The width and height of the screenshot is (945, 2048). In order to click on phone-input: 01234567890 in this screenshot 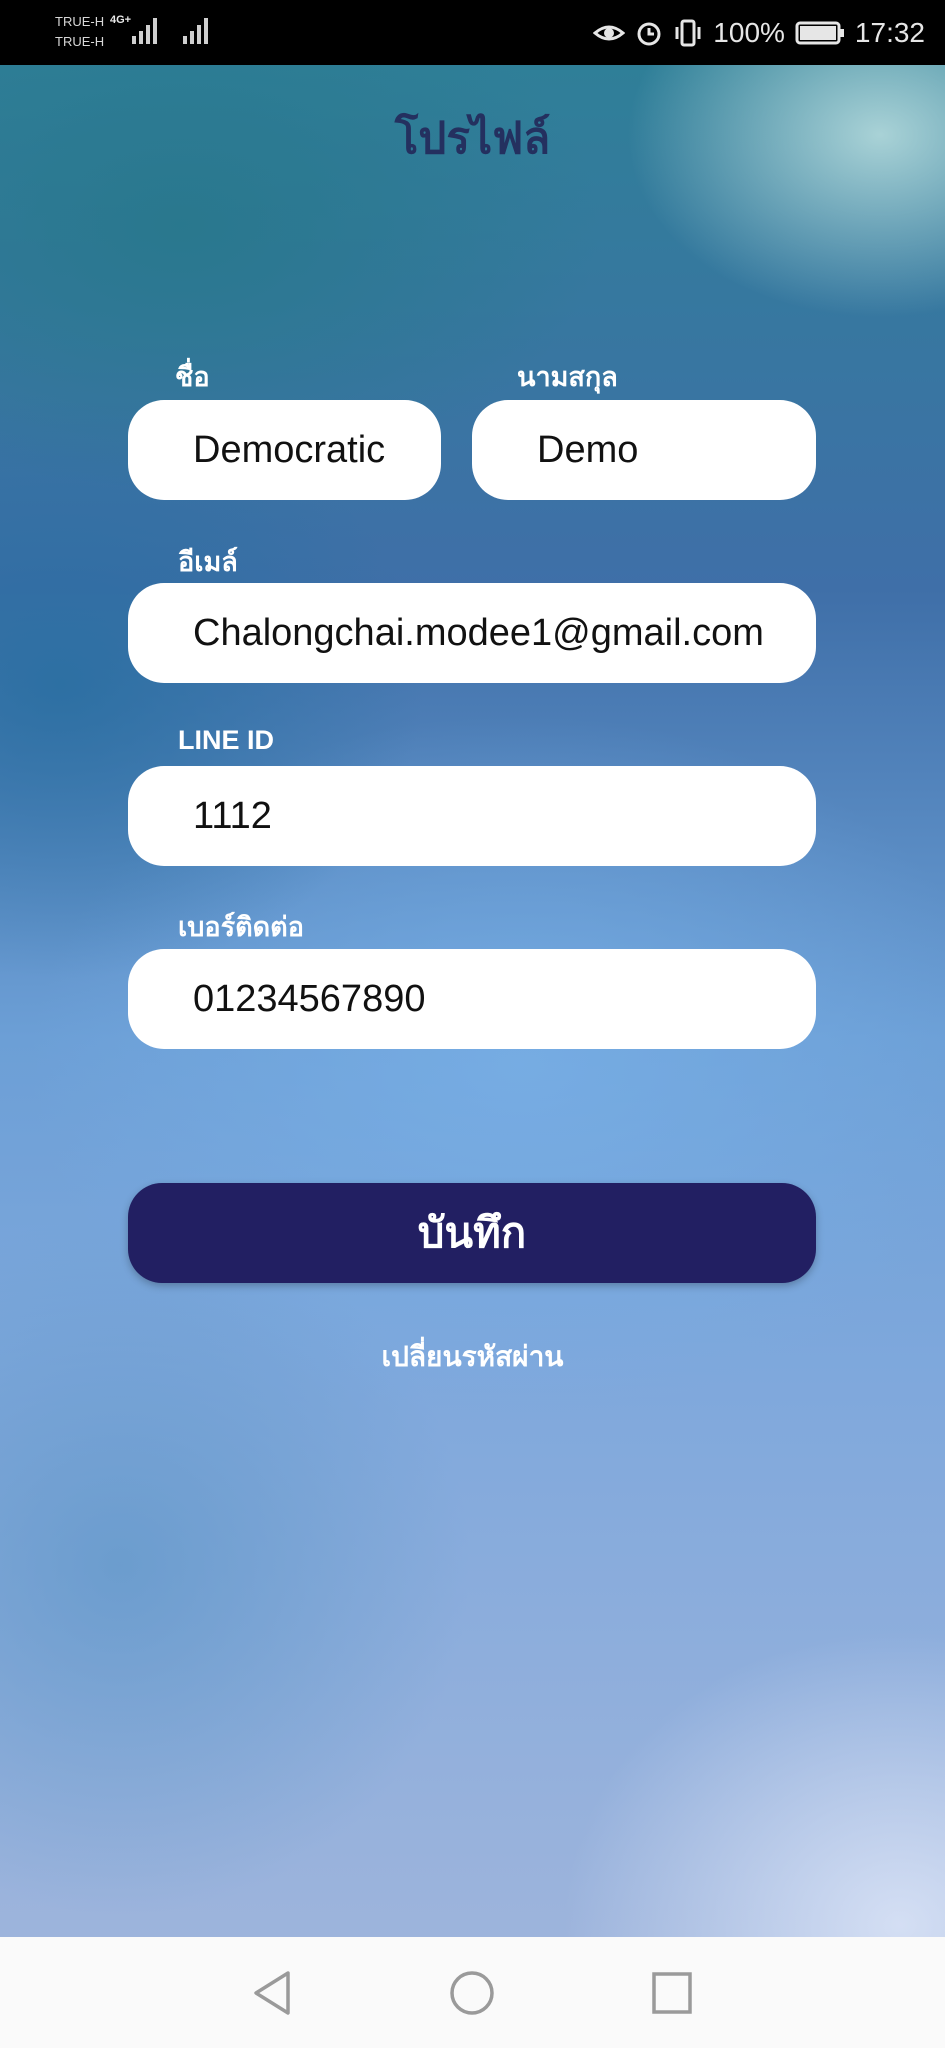, I will do `click(472, 999)`.